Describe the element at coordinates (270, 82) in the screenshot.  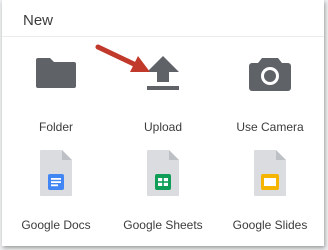
I see `camera-icon` at that location.